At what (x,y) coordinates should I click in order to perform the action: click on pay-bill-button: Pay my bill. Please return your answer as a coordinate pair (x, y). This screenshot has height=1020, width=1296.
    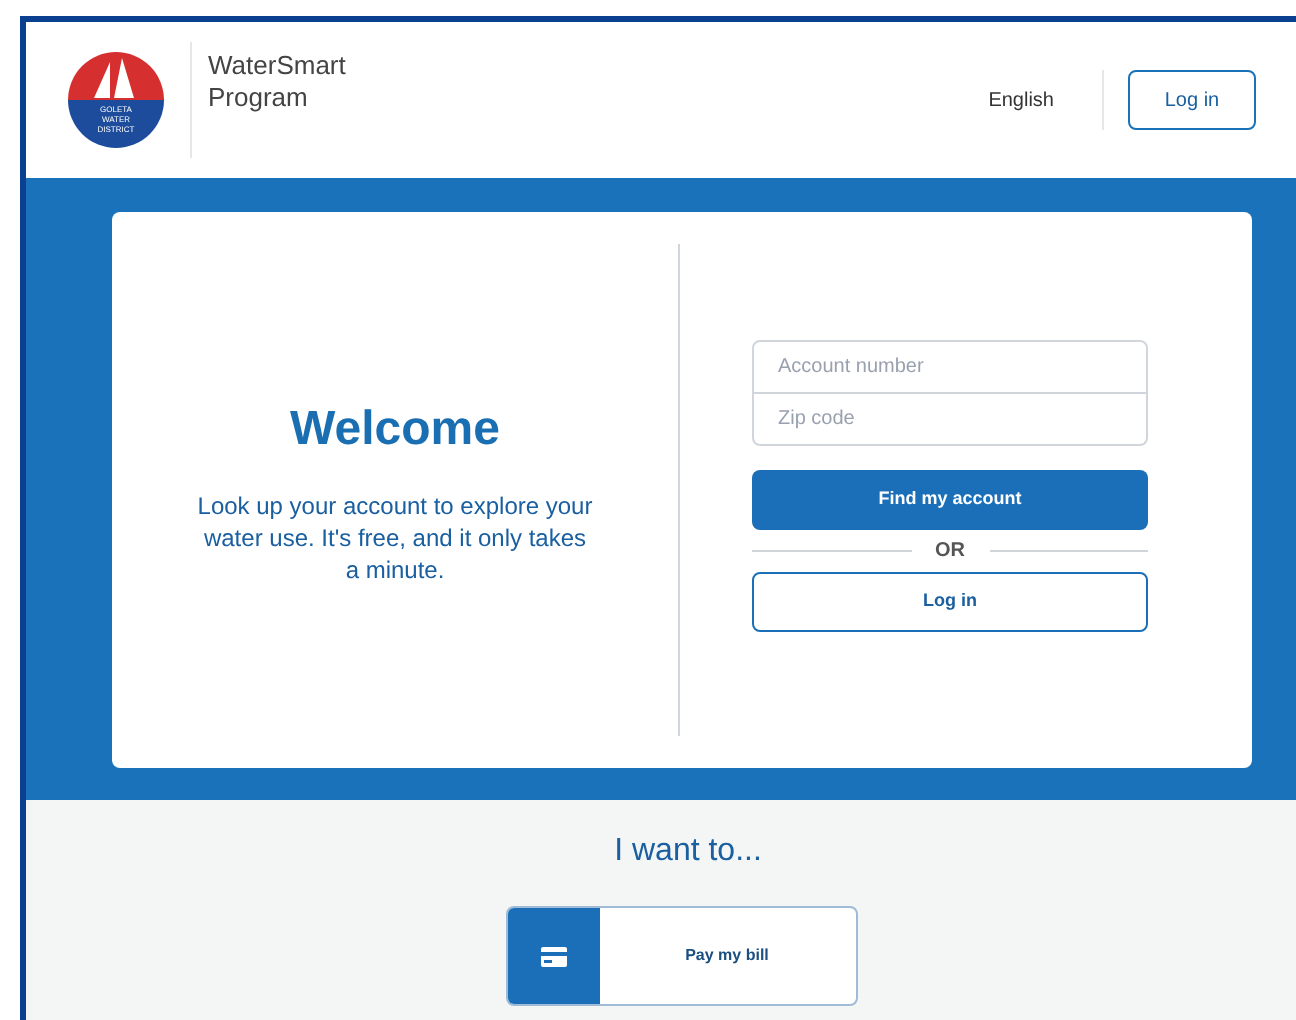
    Looking at the image, I should click on (681, 956).